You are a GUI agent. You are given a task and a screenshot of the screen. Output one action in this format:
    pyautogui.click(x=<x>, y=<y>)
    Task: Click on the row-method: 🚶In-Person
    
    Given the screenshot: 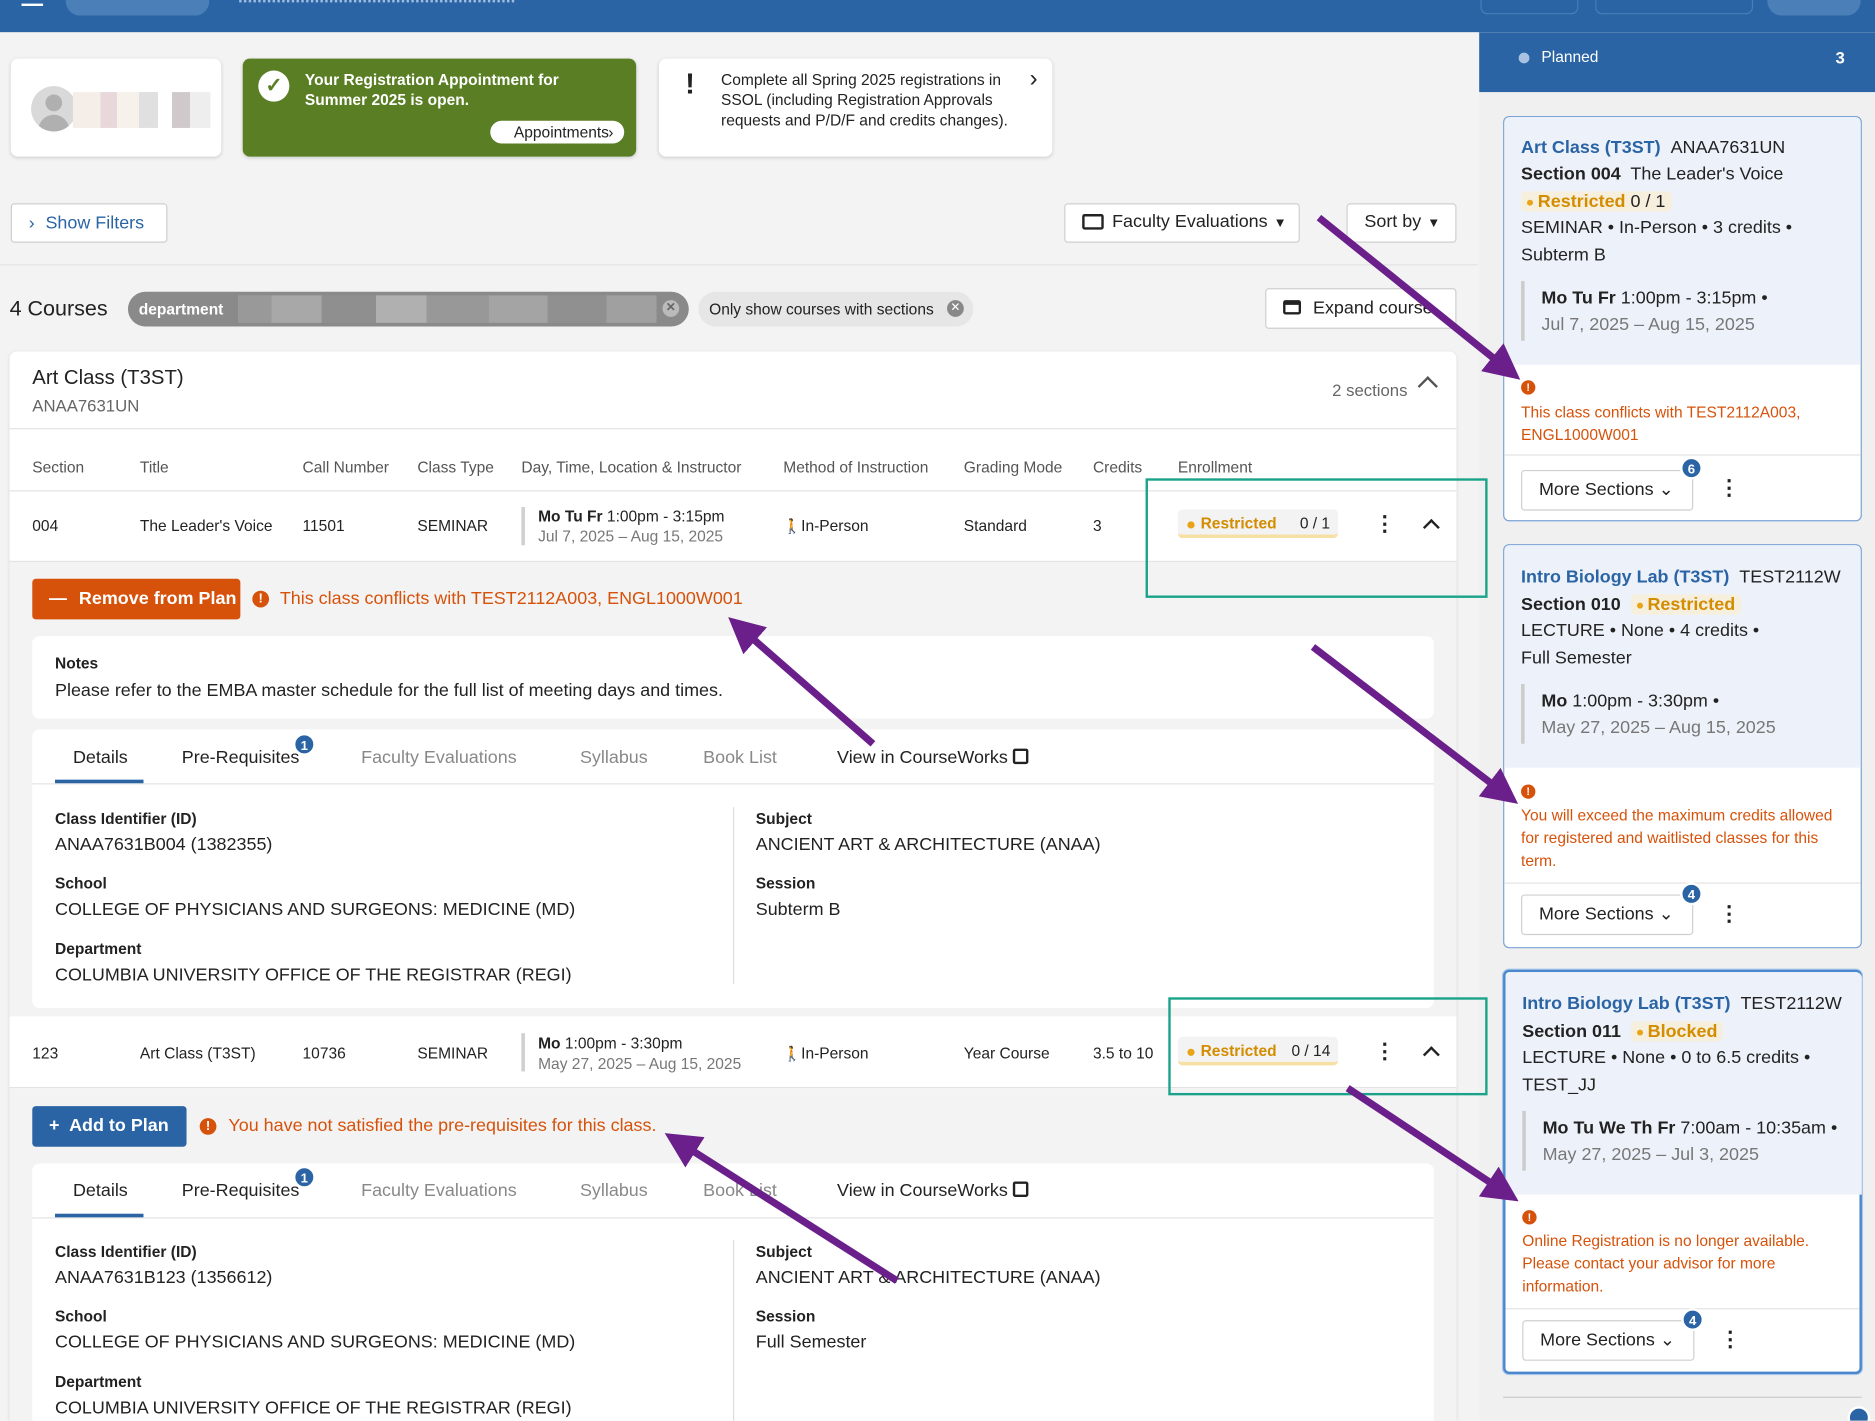 What is the action you would take?
    pyautogui.click(x=825, y=526)
    